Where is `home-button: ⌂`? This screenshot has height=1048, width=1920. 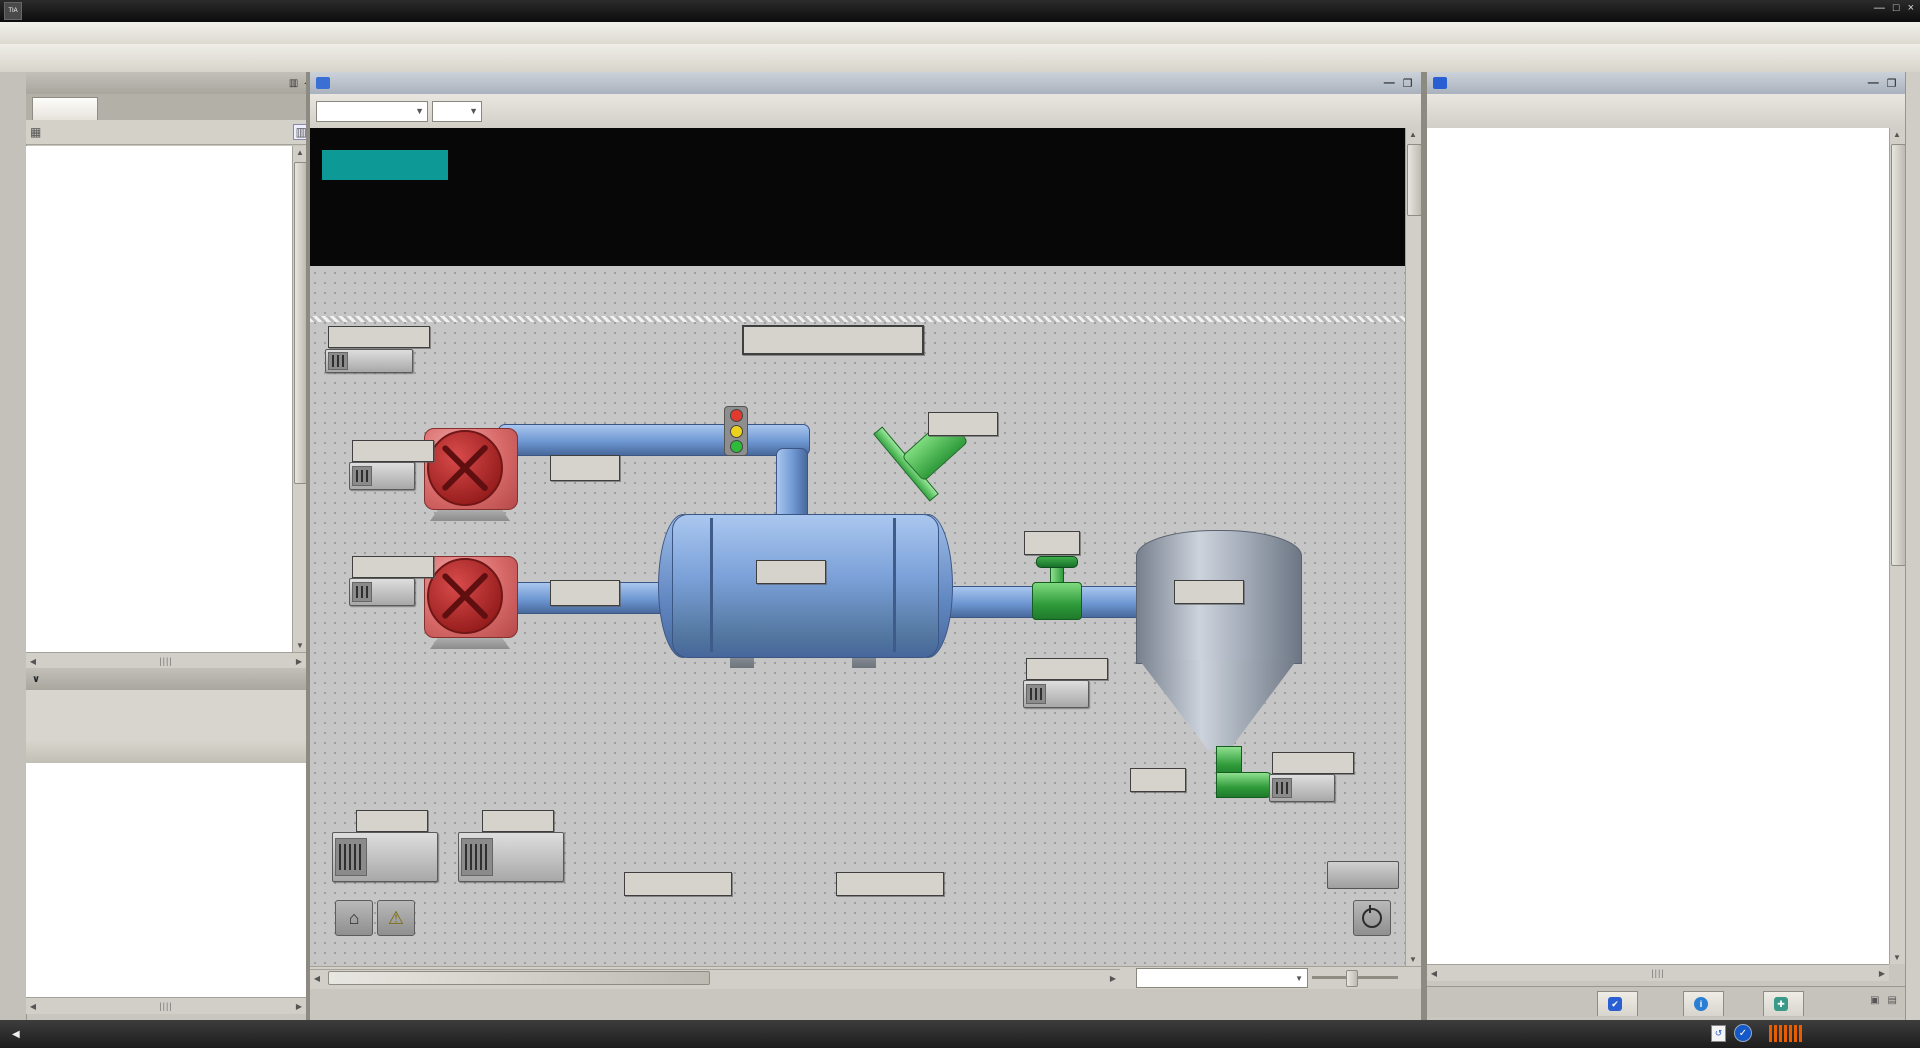 home-button: ⌂ is located at coordinates (354, 918).